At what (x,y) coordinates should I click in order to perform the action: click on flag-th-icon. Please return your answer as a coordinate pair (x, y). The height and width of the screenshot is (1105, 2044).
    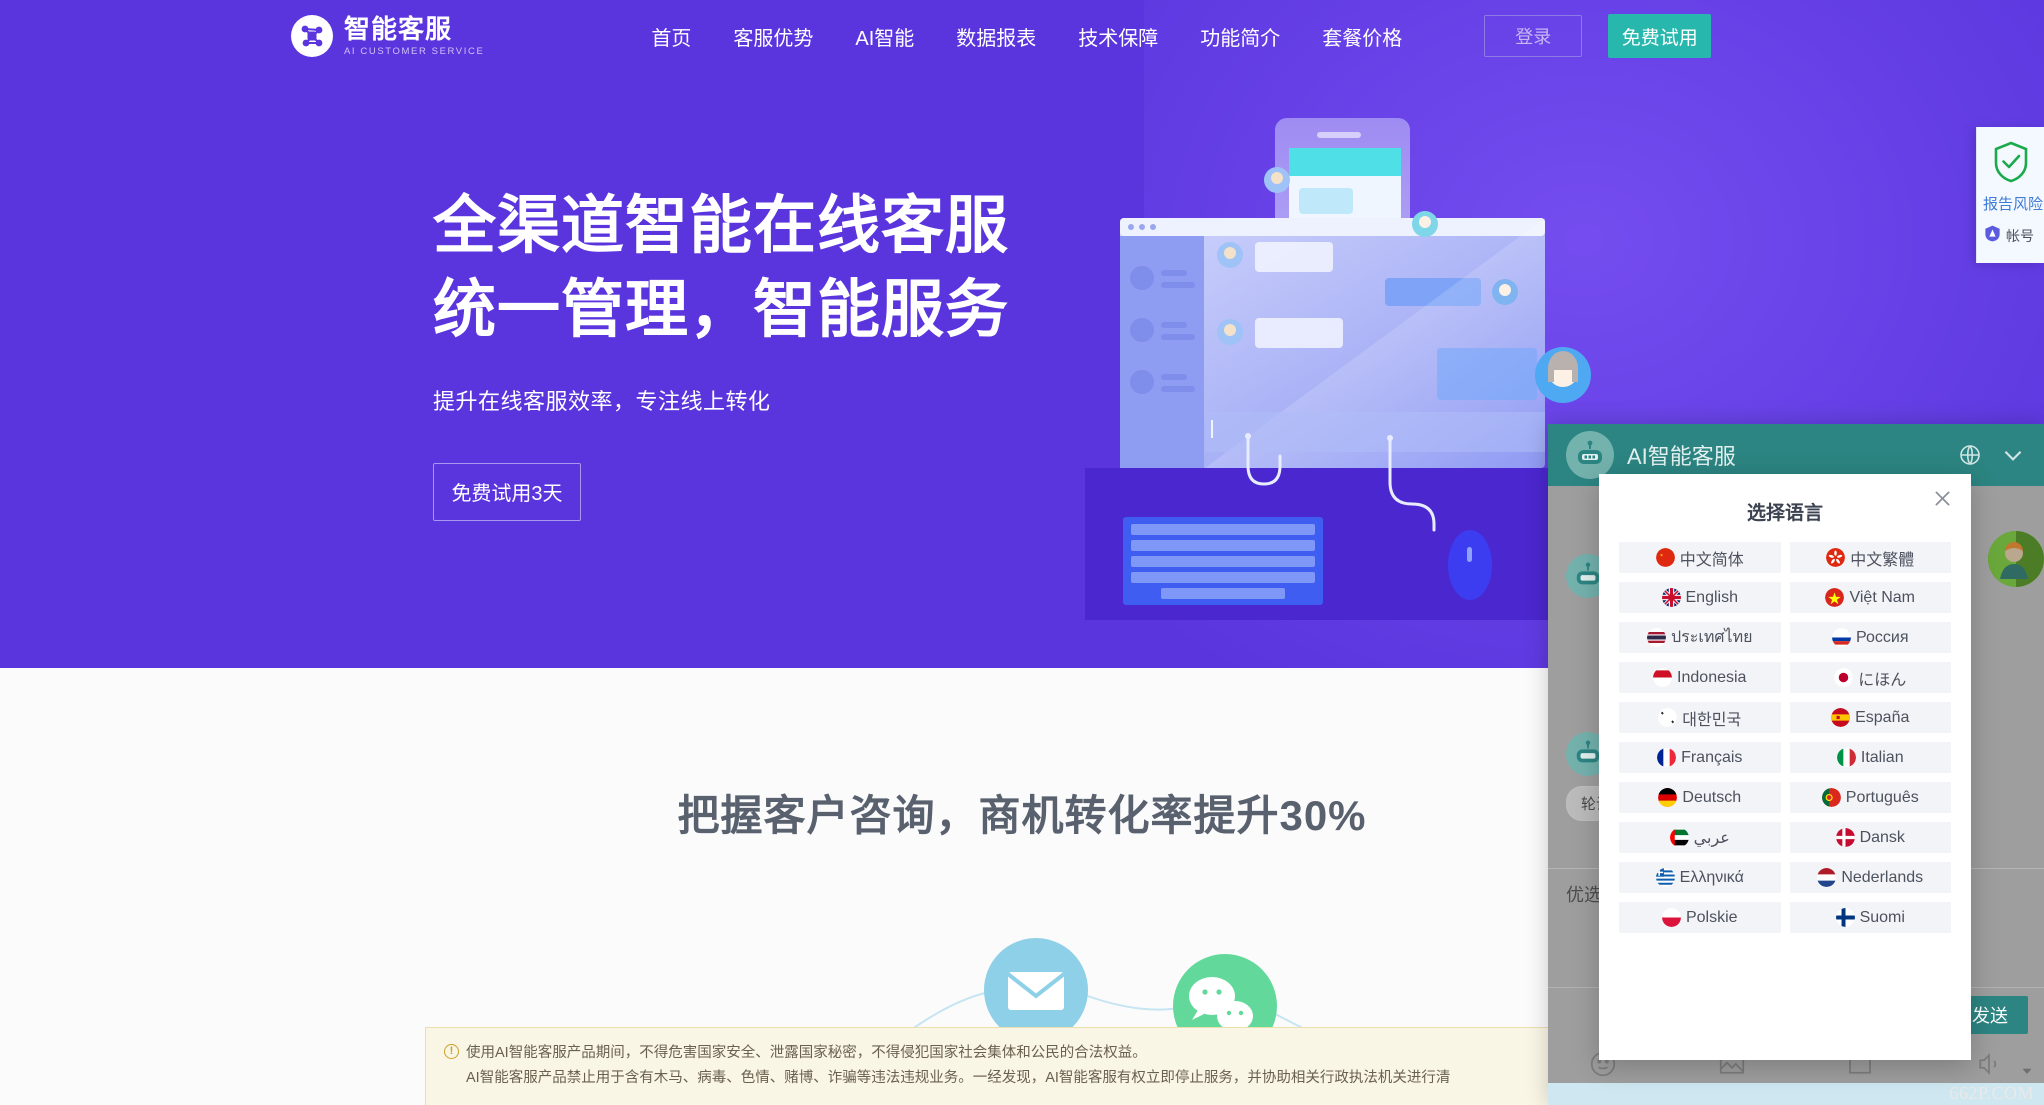
    Looking at the image, I should click on (1656, 637).